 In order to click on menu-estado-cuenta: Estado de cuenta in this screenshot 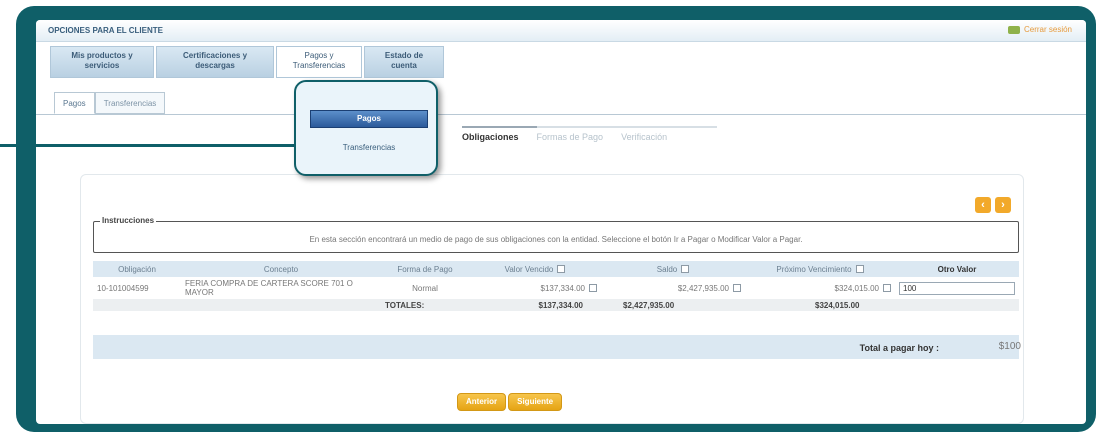, I will do `click(404, 62)`.